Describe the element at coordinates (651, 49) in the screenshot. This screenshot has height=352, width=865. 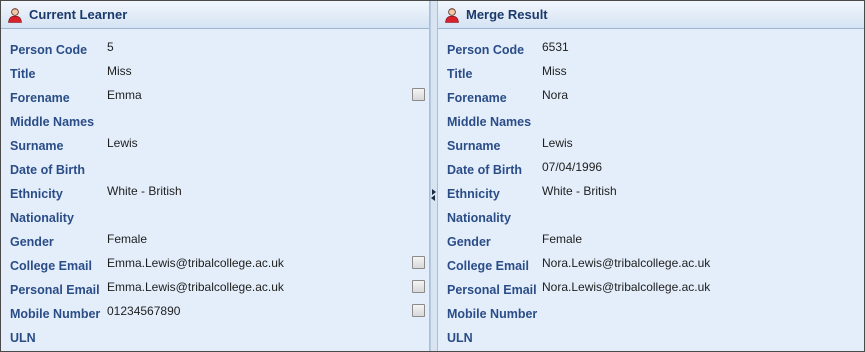
I see `field-row-person-code: Person Code 6531` at that location.